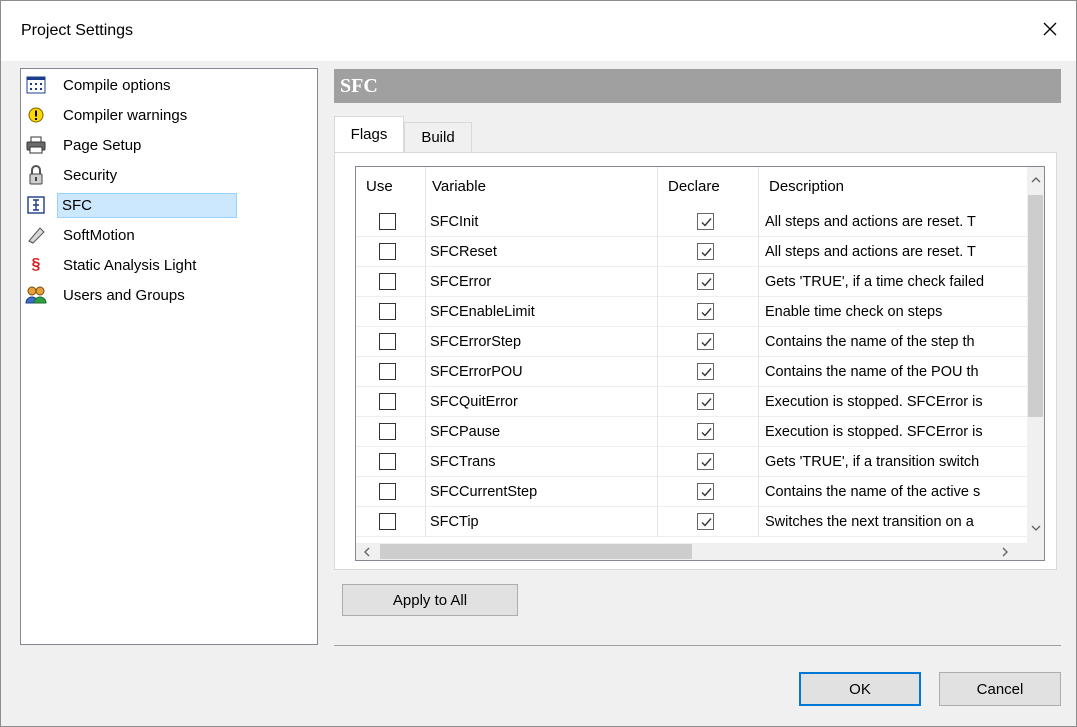 This screenshot has height=727, width=1077. What do you see at coordinates (700, 551) in the screenshot?
I see `horizontal-scrollbar` at bounding box center [700, 551].